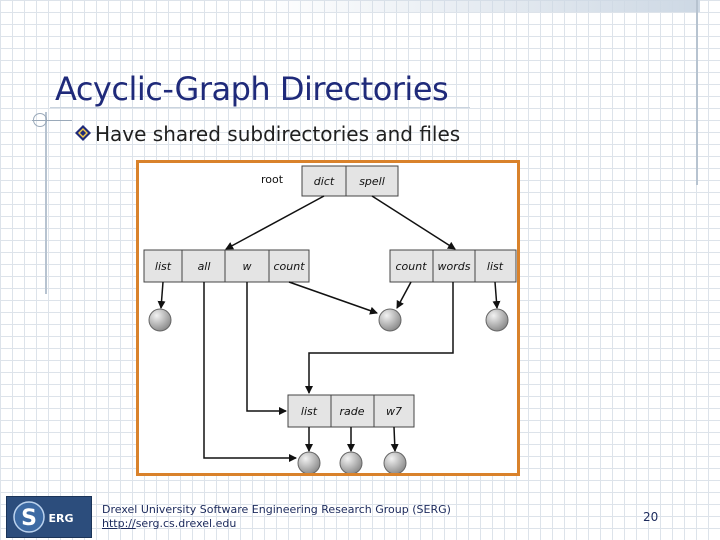 This screenshot has width=720, height=540. Describe the element at coordinates (289, 266) in the screenshot. I see `left-dir-entry-count-label: count` at that location.